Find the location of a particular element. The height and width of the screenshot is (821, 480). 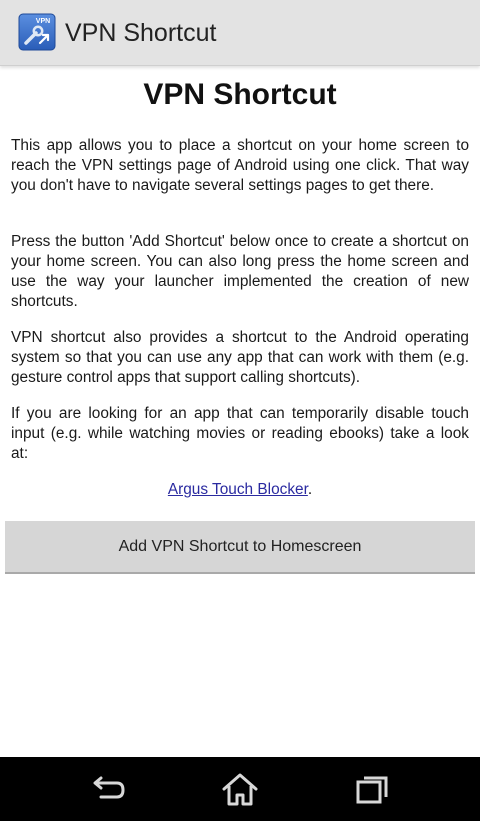

link-line: Argus Touch Blocker. is located at coordinates (240, 490).